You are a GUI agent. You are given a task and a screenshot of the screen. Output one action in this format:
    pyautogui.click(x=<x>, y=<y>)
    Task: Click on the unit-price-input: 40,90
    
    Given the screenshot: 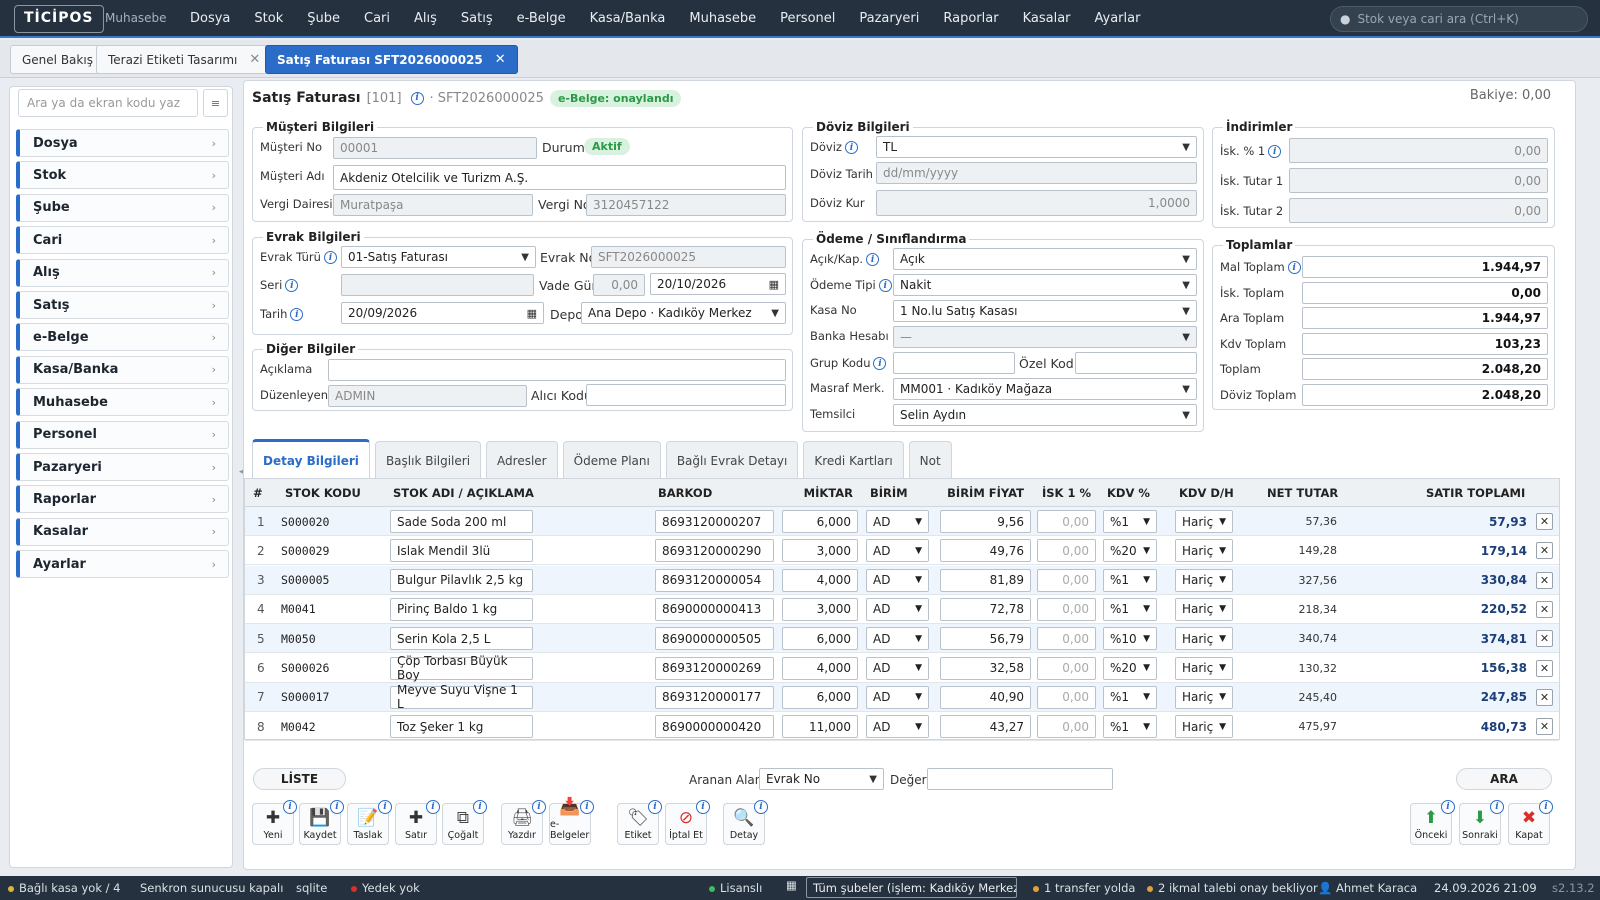 What is the action you would take?
    pyautogui.click(x=985, y=697)
    